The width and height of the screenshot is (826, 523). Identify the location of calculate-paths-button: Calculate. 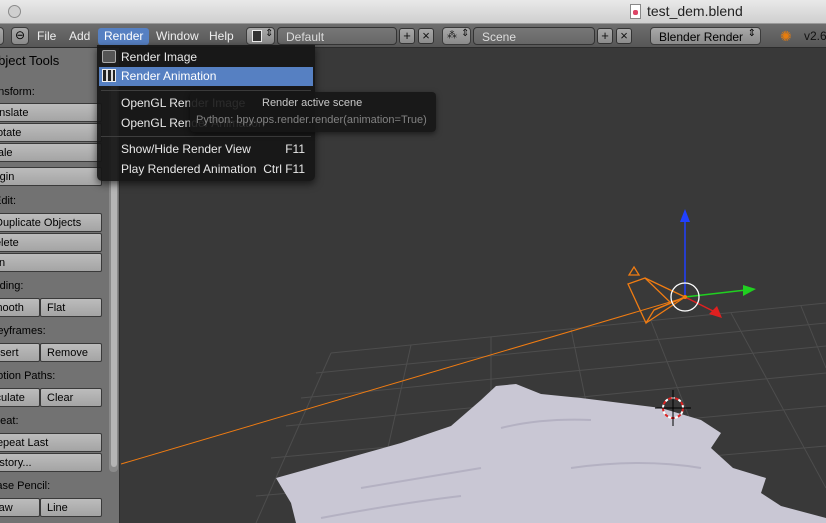
(20, 397).